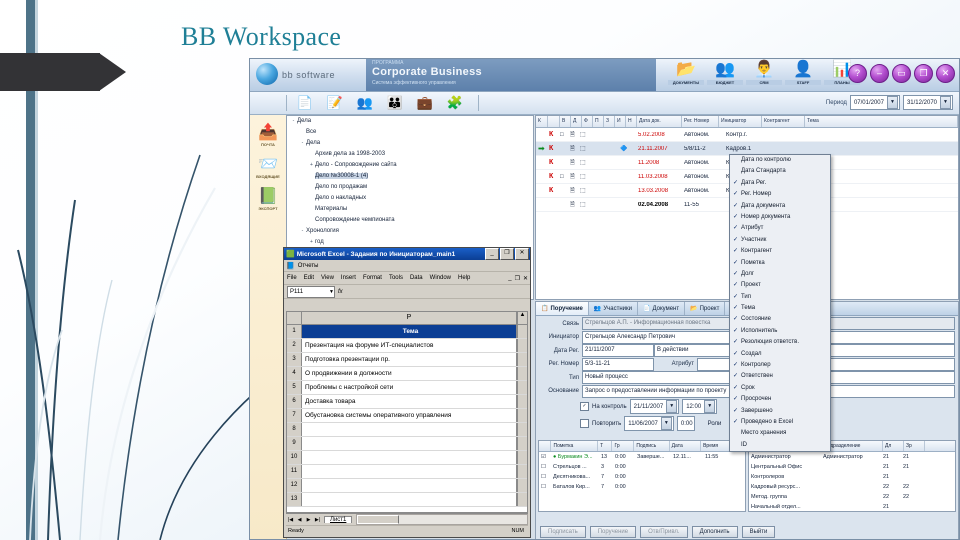  What do you see at coordinates (879, 73) in the screenshot?
I see `minimize-button: –` at bounding box center [879, 73].